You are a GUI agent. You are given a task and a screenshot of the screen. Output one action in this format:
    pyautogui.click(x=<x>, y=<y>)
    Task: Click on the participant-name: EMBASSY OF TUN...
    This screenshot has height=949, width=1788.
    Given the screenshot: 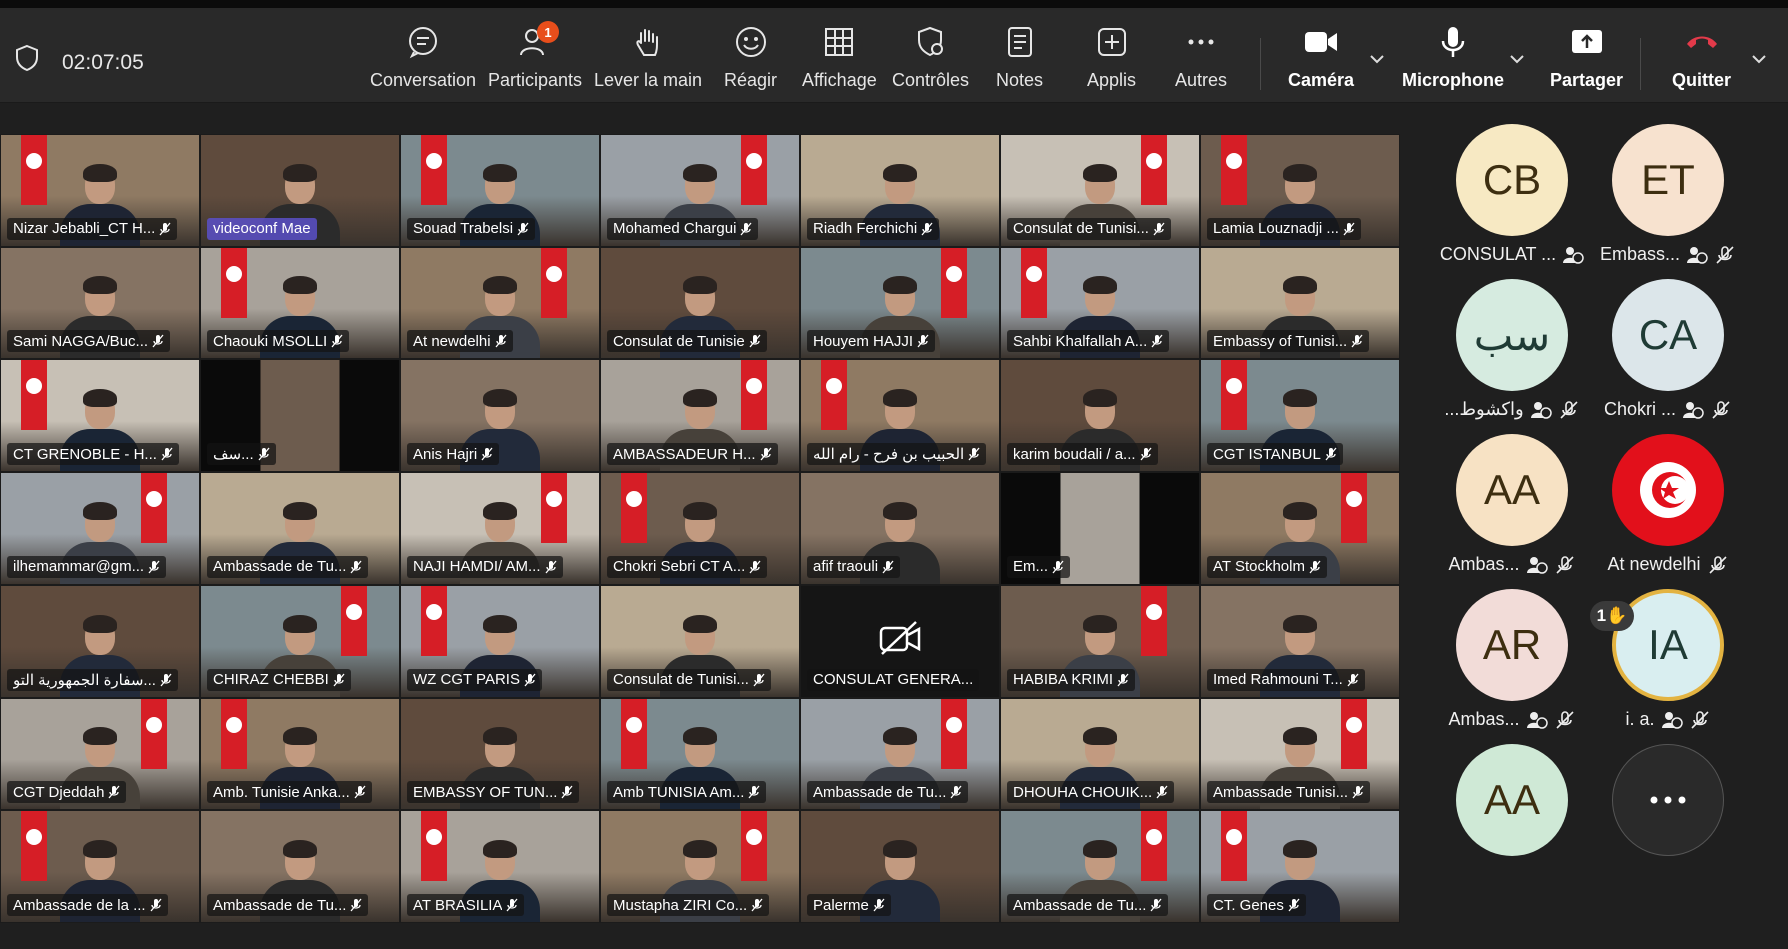 What is the action you would take?
    pyautogui.click(x=485, y=792)
    